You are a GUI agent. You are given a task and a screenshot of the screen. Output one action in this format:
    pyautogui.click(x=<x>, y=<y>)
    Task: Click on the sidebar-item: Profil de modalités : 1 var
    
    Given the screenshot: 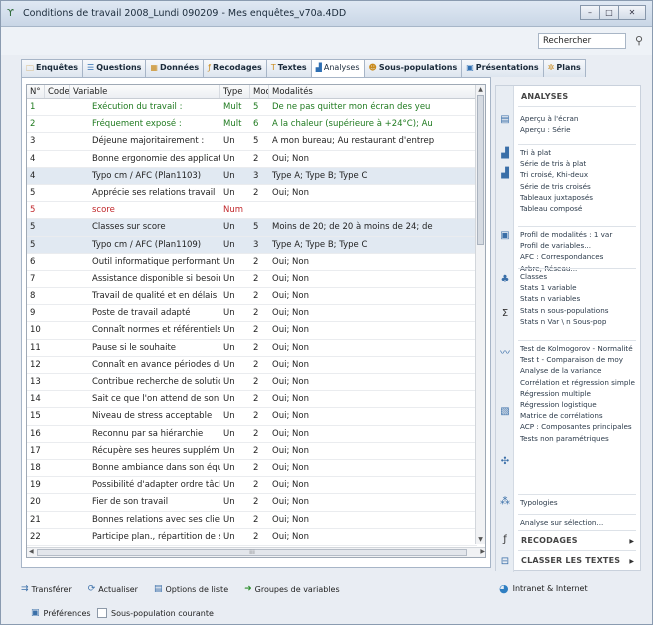 What is the action you would take?
    pyautogui.click(x=566, y=234)
    